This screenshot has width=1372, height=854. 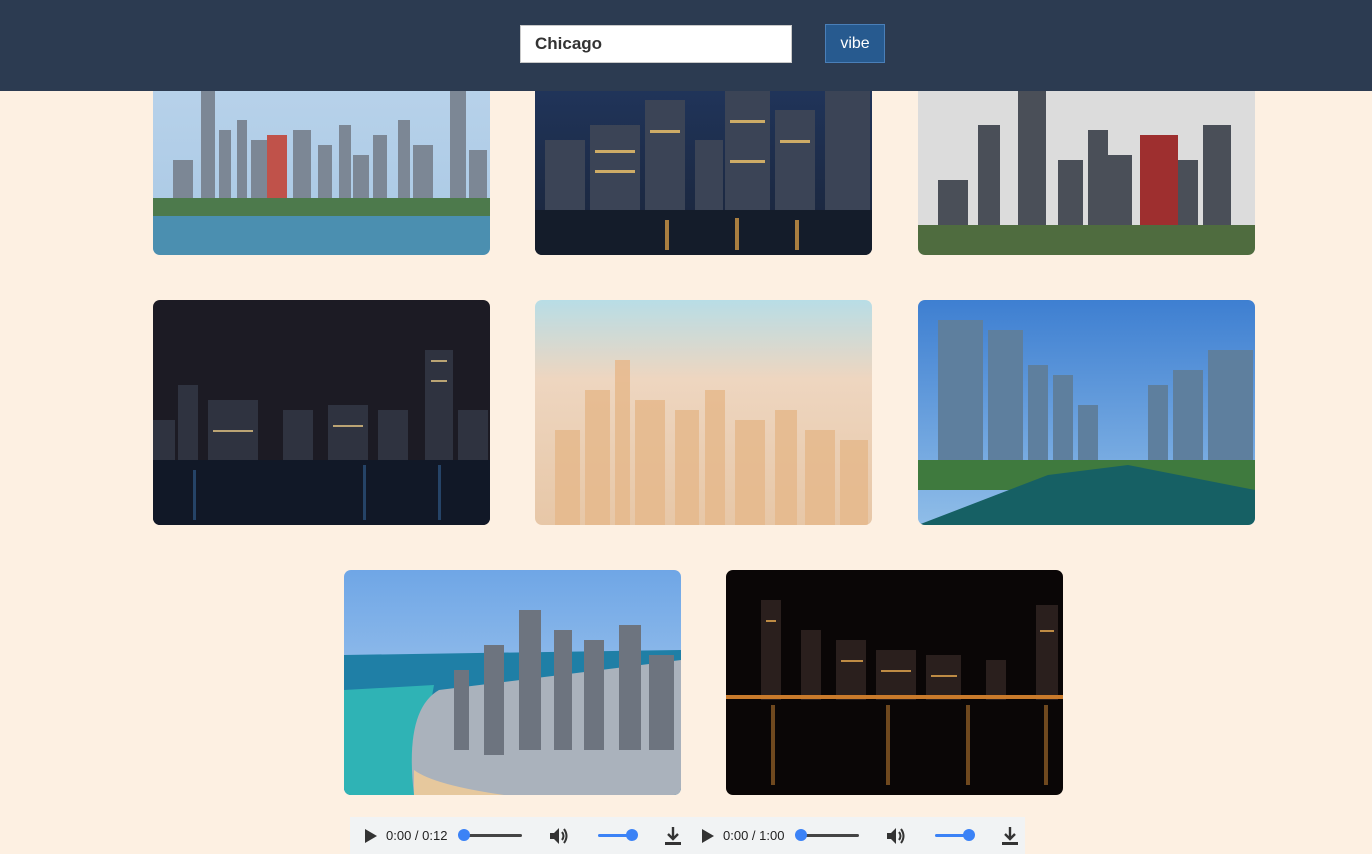 I want to click on image-lakefront-aerial, so click(x=512, y=682).